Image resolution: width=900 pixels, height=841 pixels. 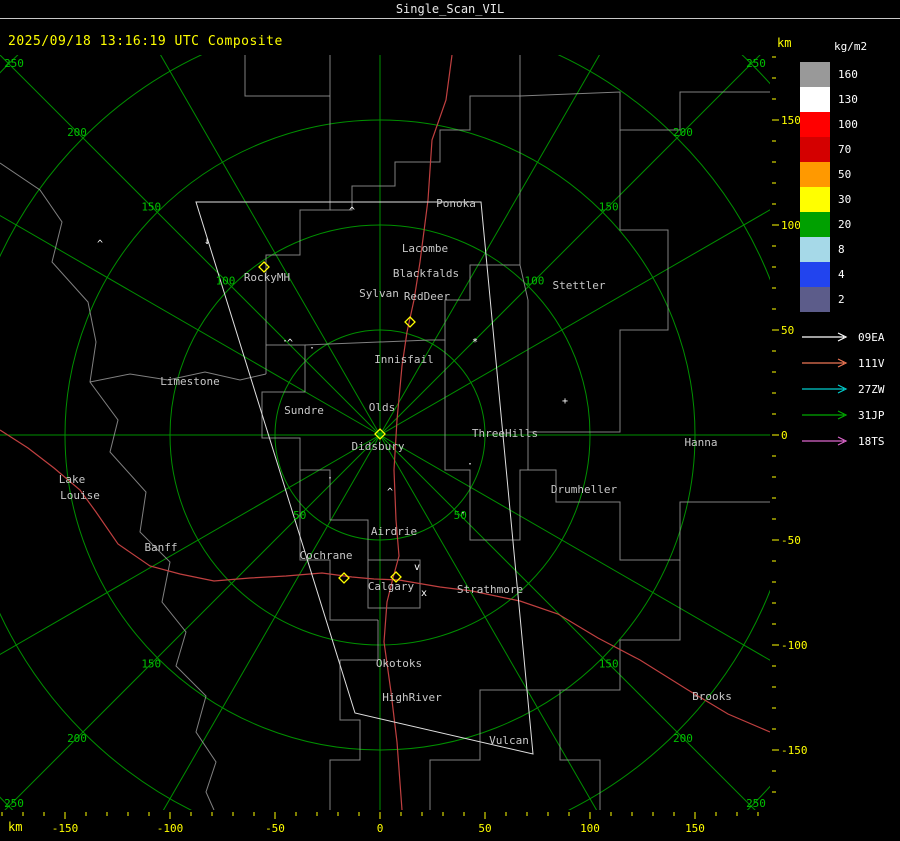 I want to click on svg-text: Brooks, so click(x=712, y=696).